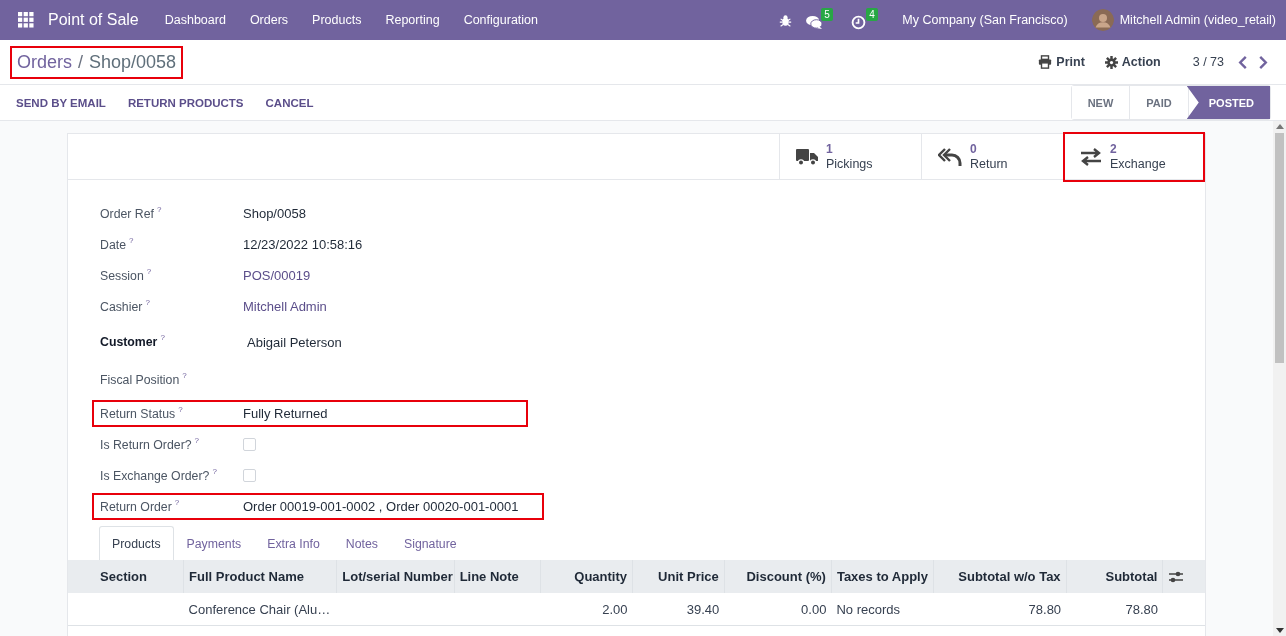 Image resolution: width=1286 pixels, height=636 pixels. Describe the element at coordinates (868, 609) in the screenshot. I see `table-cell: No records` at that location.